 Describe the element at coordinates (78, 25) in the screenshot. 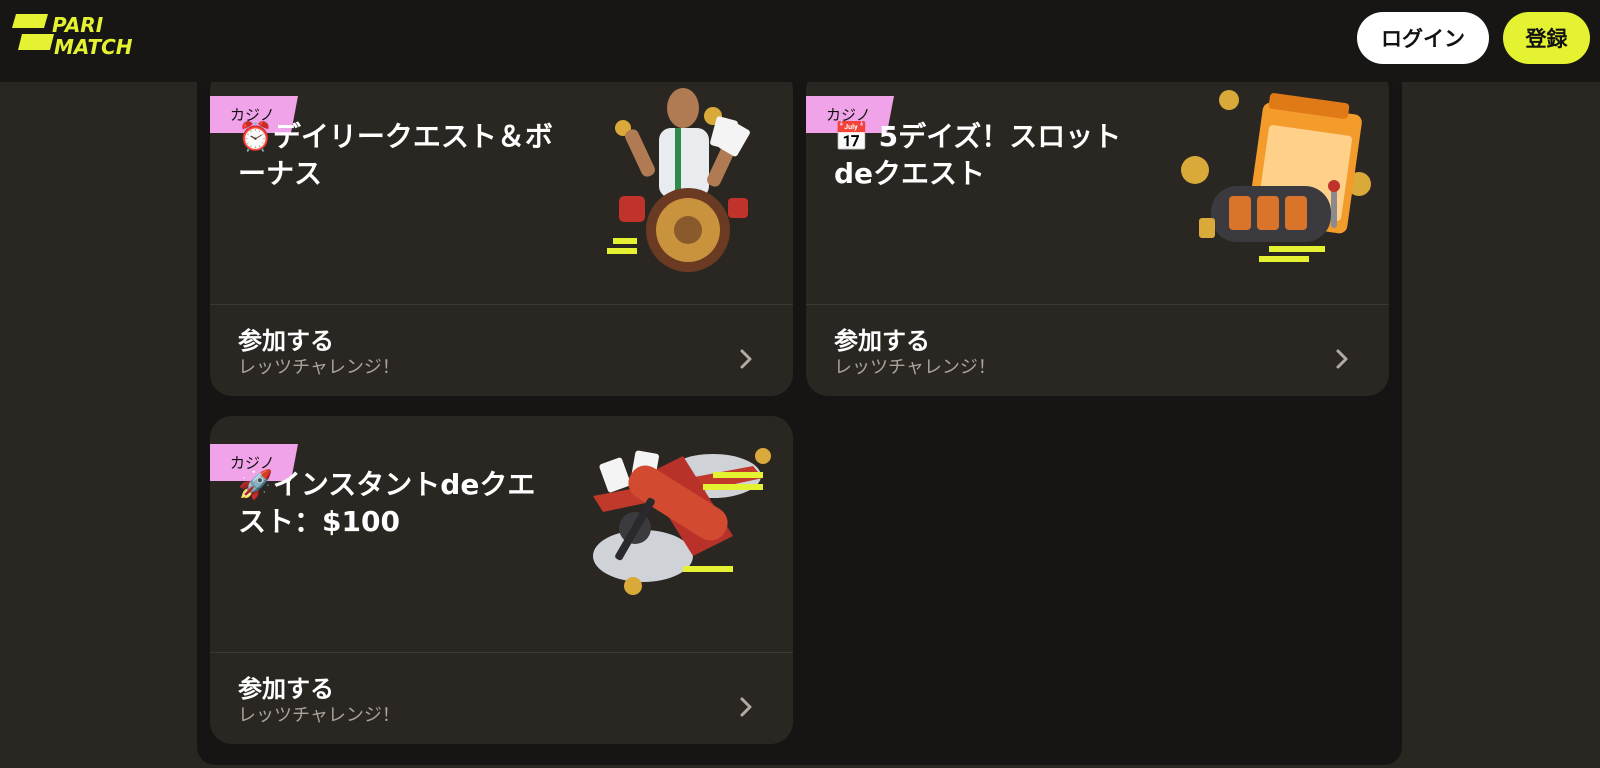

I see `logo-text-top: PARI` at that location.